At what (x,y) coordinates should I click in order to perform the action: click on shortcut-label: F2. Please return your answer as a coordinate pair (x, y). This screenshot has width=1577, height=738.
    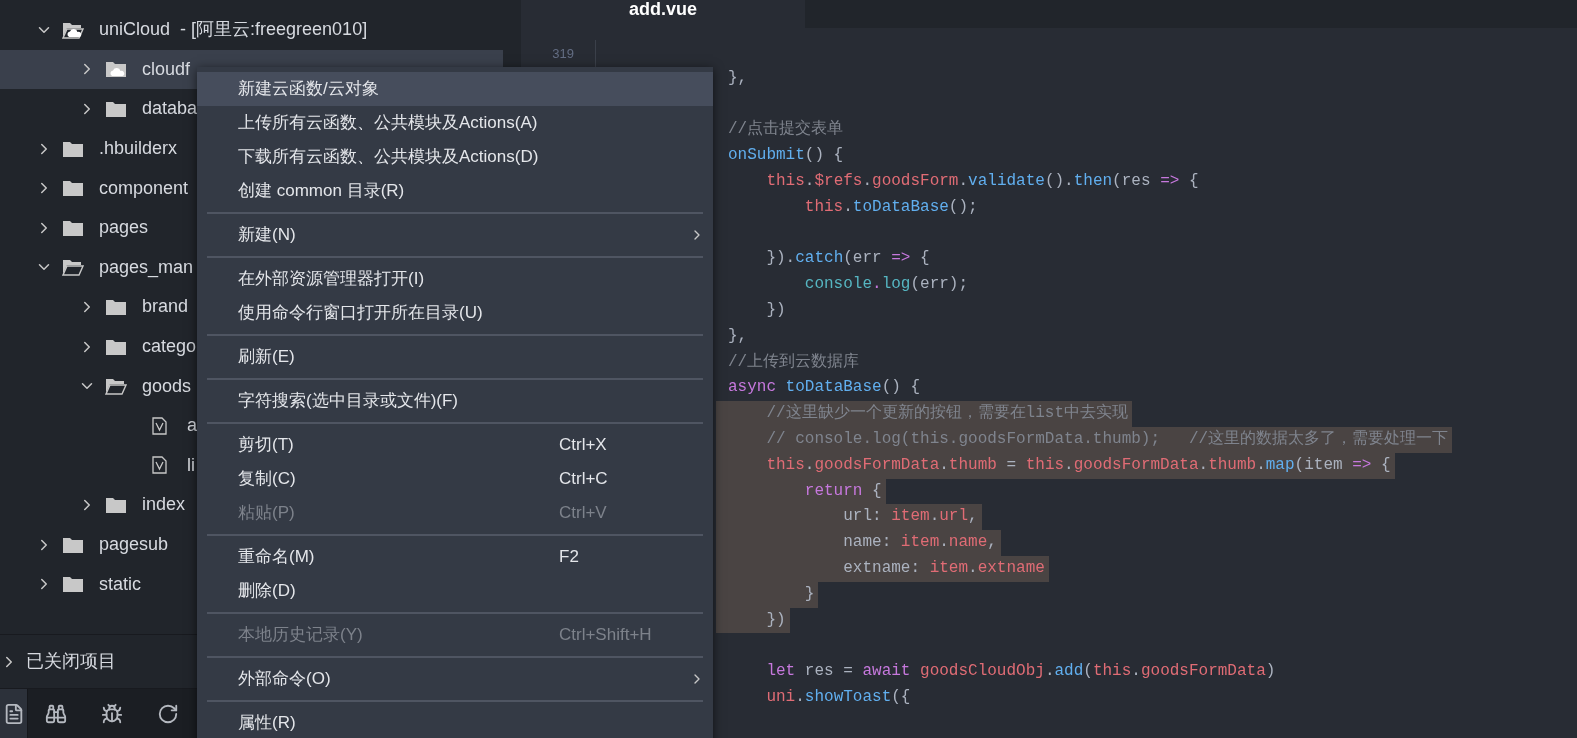
    Looking at the image, I should click on (569, 557).